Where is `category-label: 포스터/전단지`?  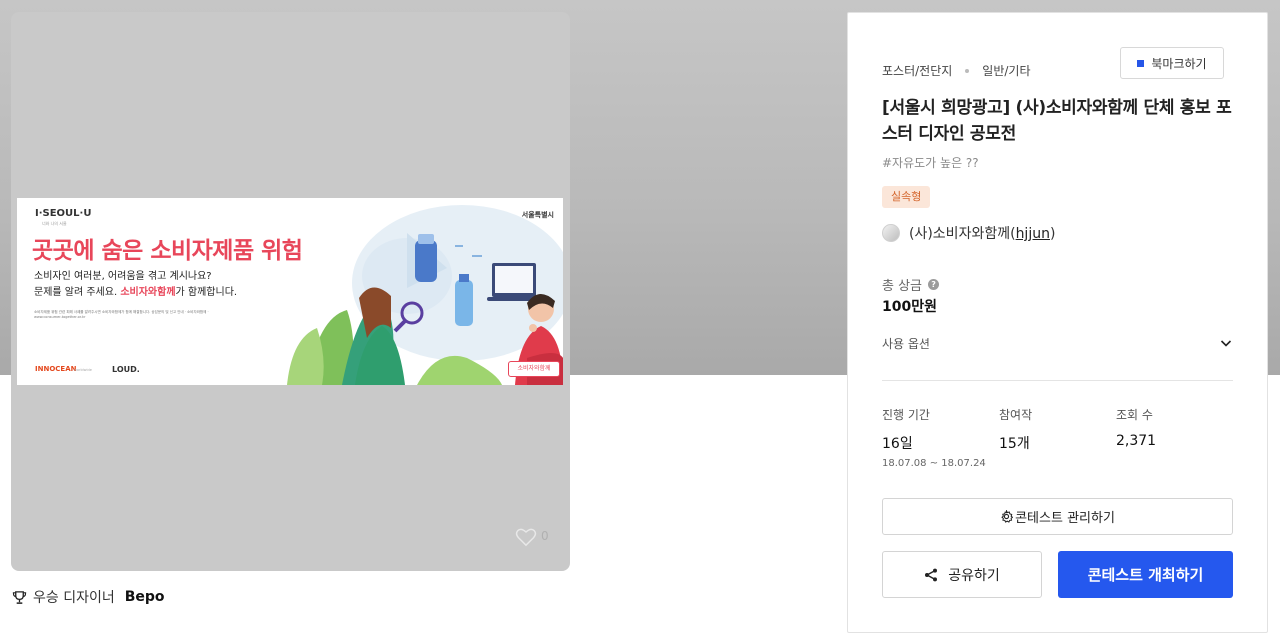
category-label: 포스터/전단지 is located at coordinates (917, 70).